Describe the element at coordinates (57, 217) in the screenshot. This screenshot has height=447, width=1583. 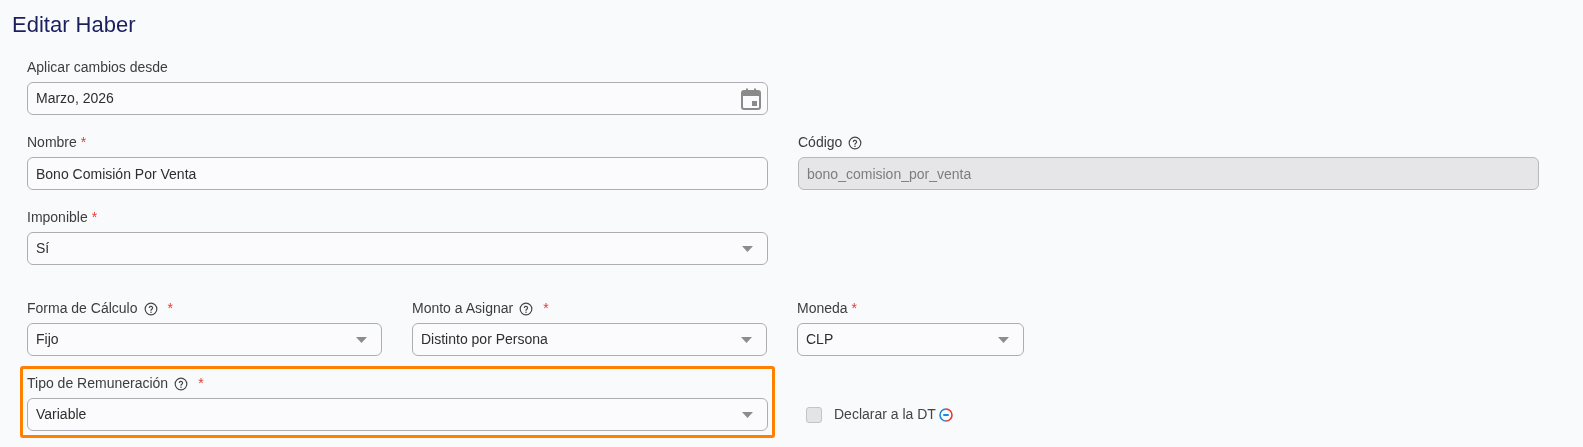
I see `field-label: Imponible` at that location.